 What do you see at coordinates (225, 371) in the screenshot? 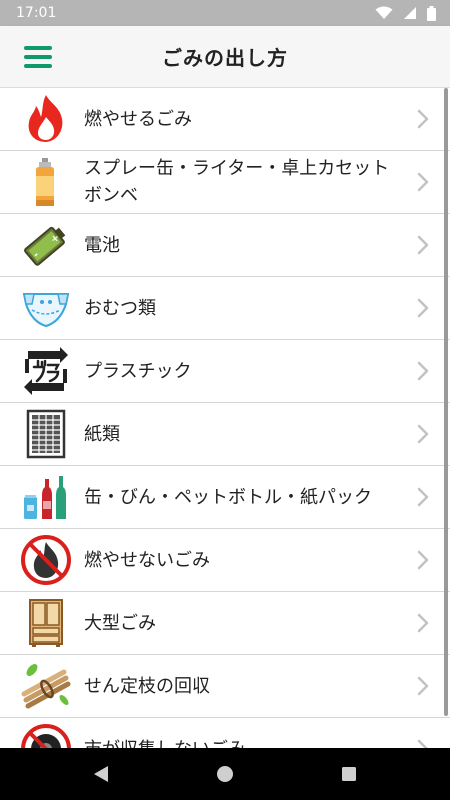
I see `list-item-plastic: プラスチック` at bounding box center [225, 371].